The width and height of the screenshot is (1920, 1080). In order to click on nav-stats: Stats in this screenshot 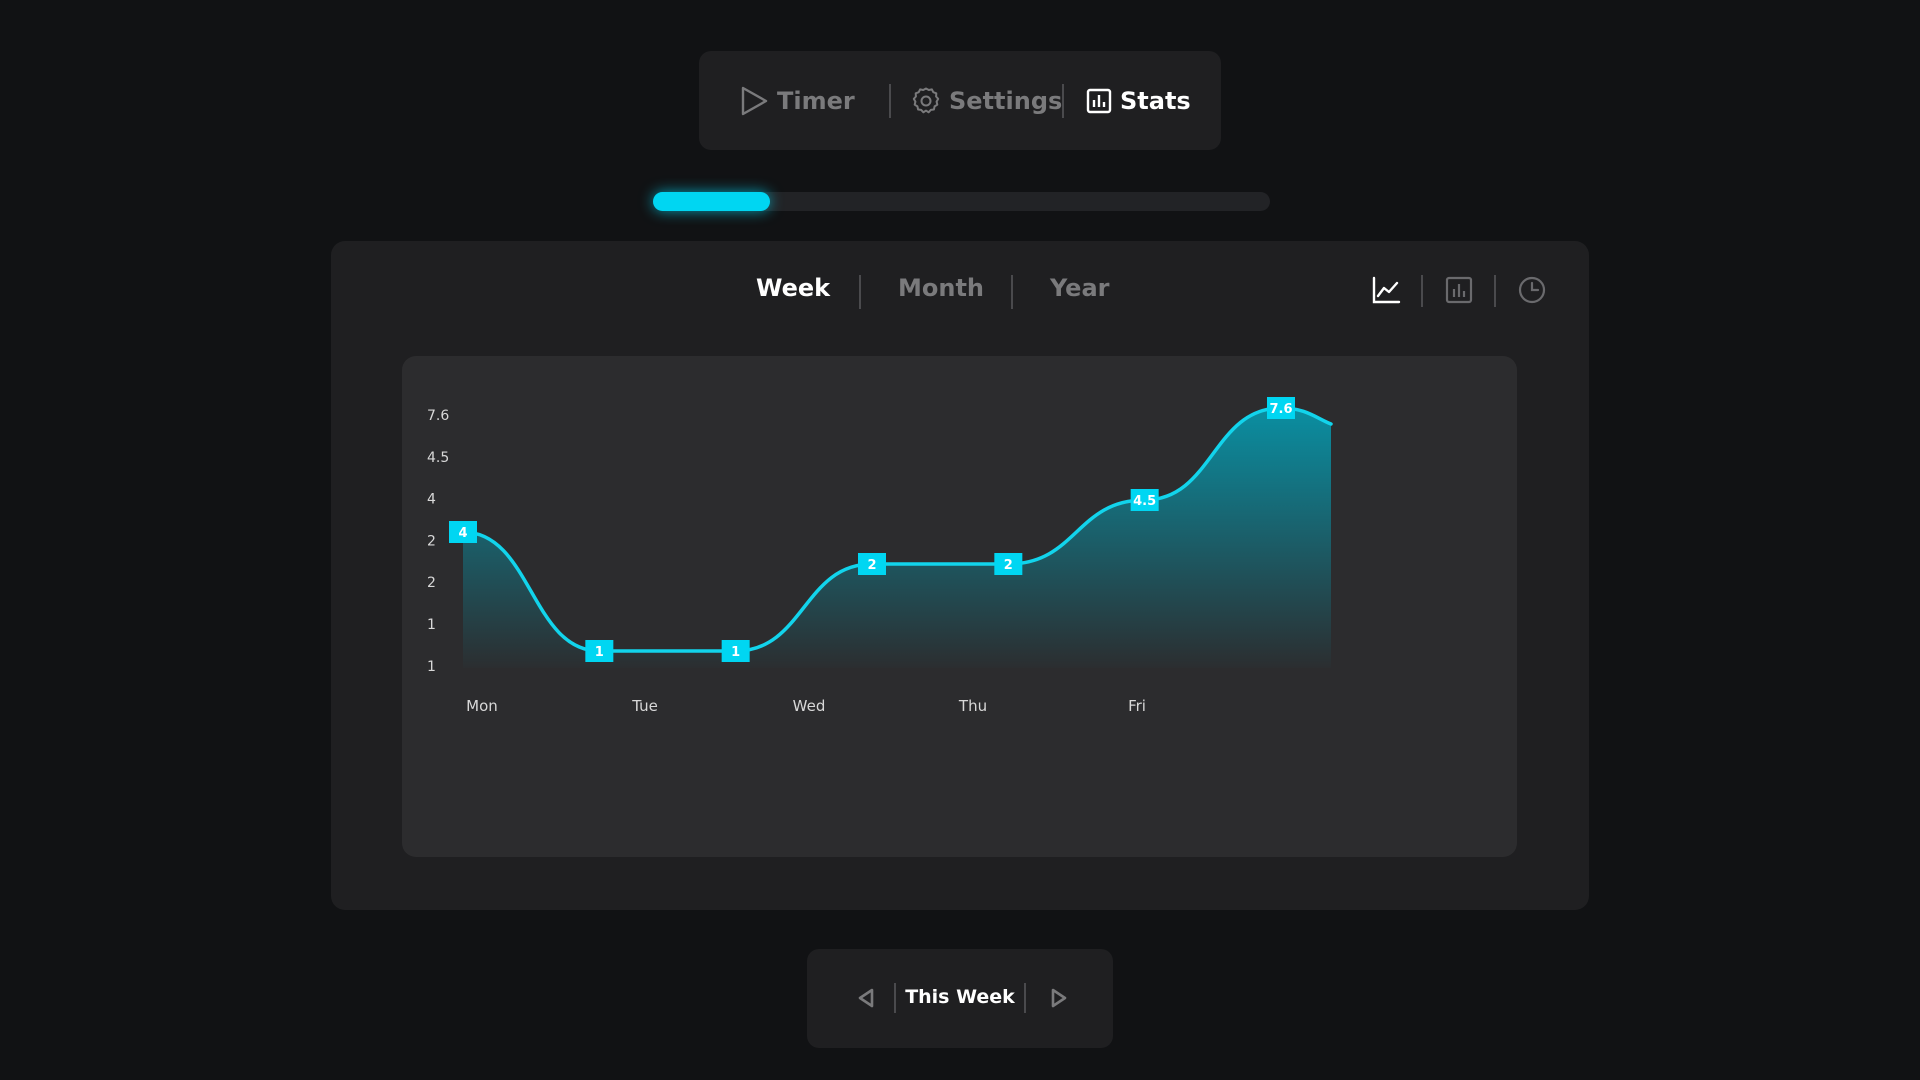, I will do `click(1138, 100)`.